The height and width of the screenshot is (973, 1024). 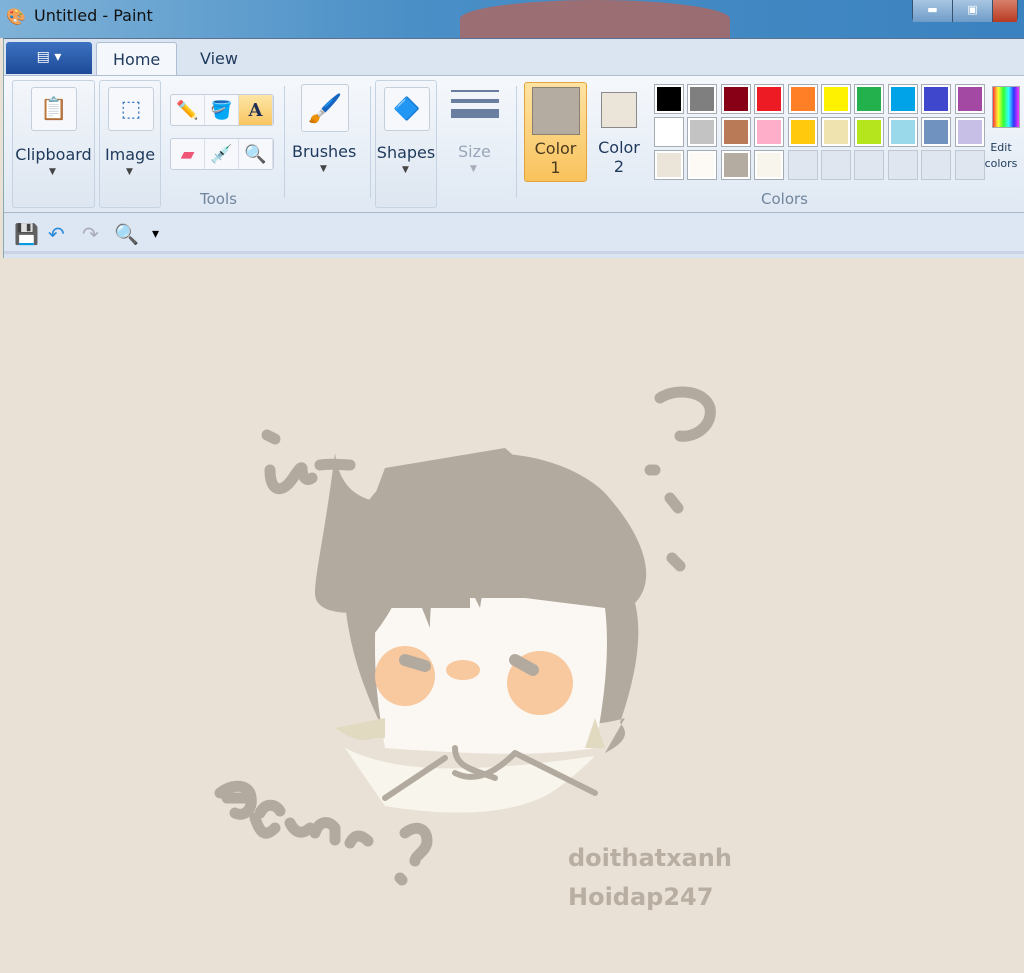 I want to click on line-size-icon, so click(x=475, y=104).